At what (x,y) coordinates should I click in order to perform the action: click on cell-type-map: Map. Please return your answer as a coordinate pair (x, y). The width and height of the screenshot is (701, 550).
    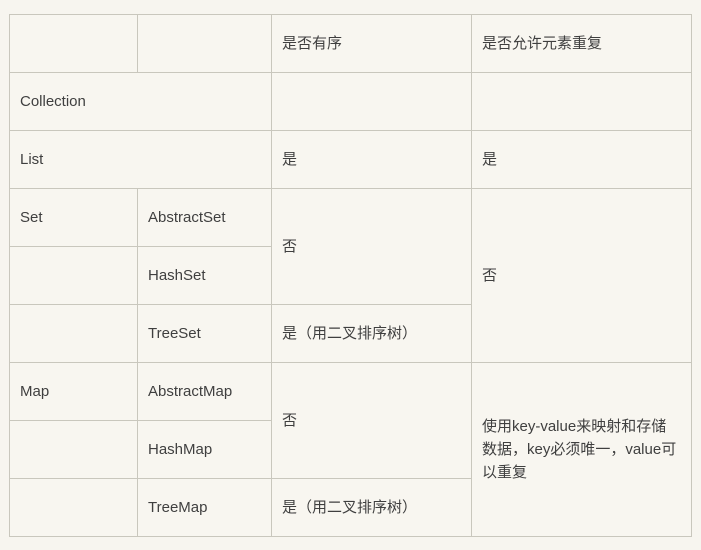
    Looking at the image, I should click on (73, 391).